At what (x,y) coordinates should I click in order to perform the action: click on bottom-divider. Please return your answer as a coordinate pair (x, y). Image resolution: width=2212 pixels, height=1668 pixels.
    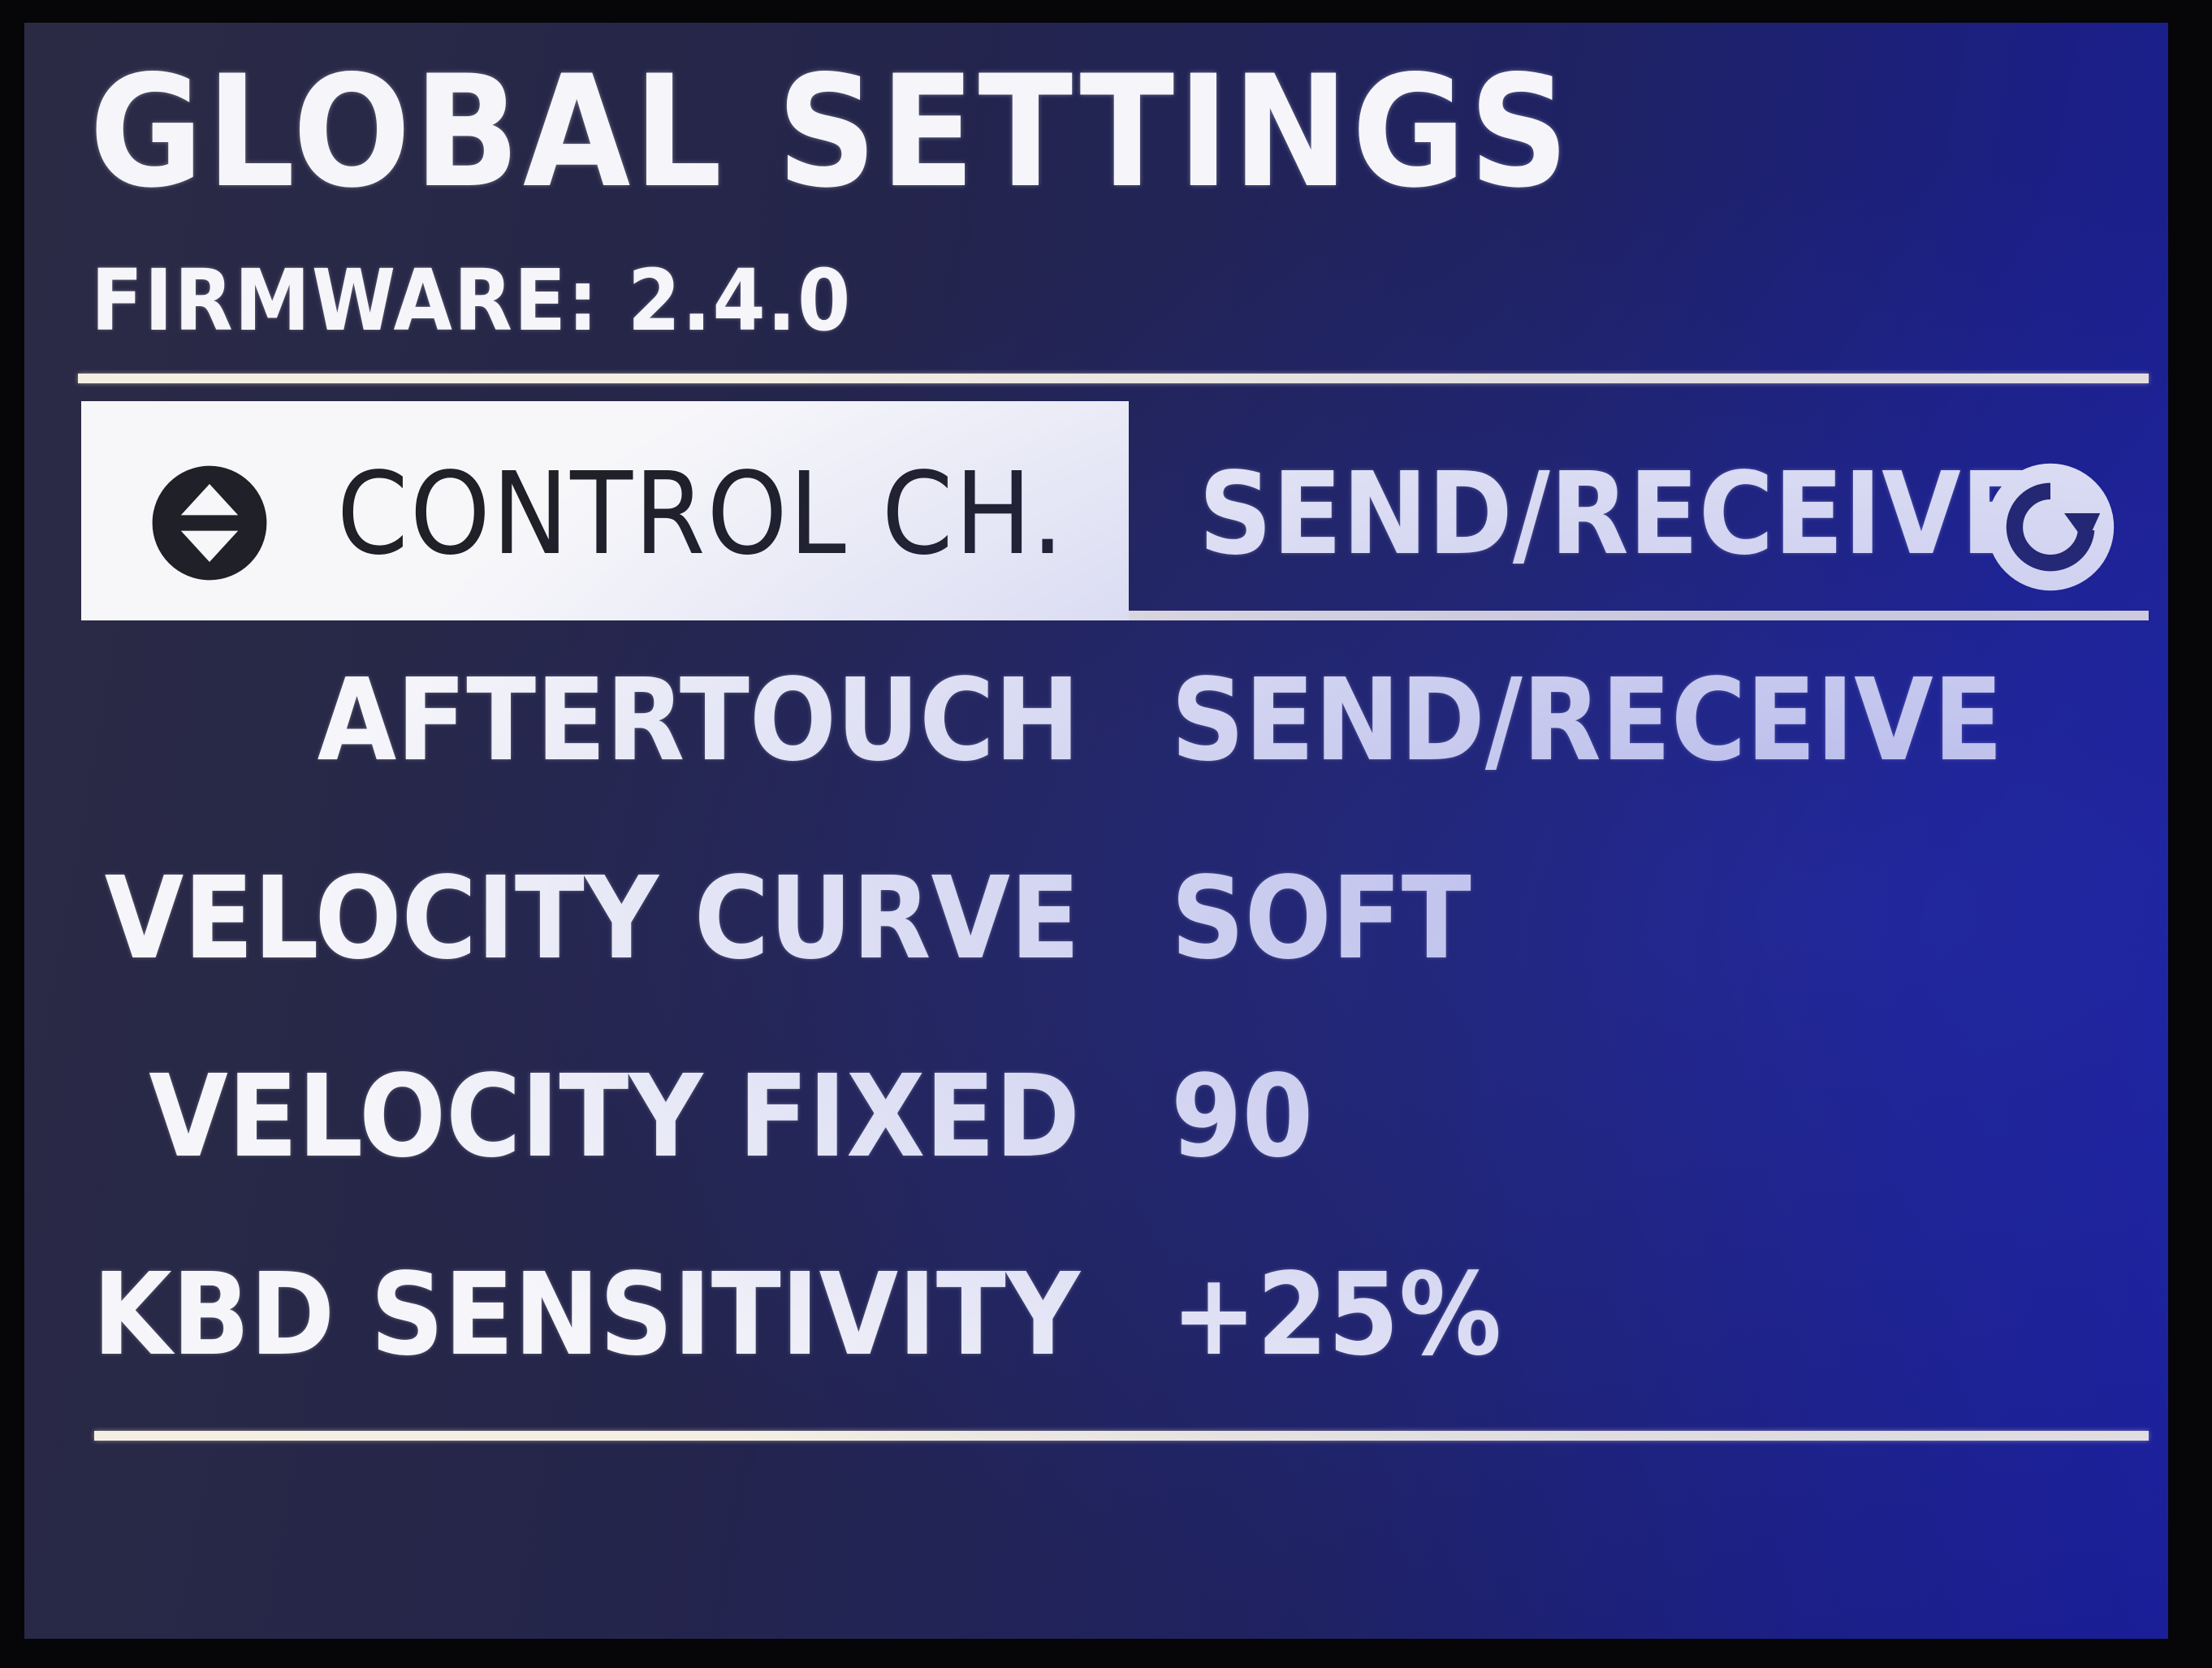
    Looking at the image, I should click on (1121, 1436).